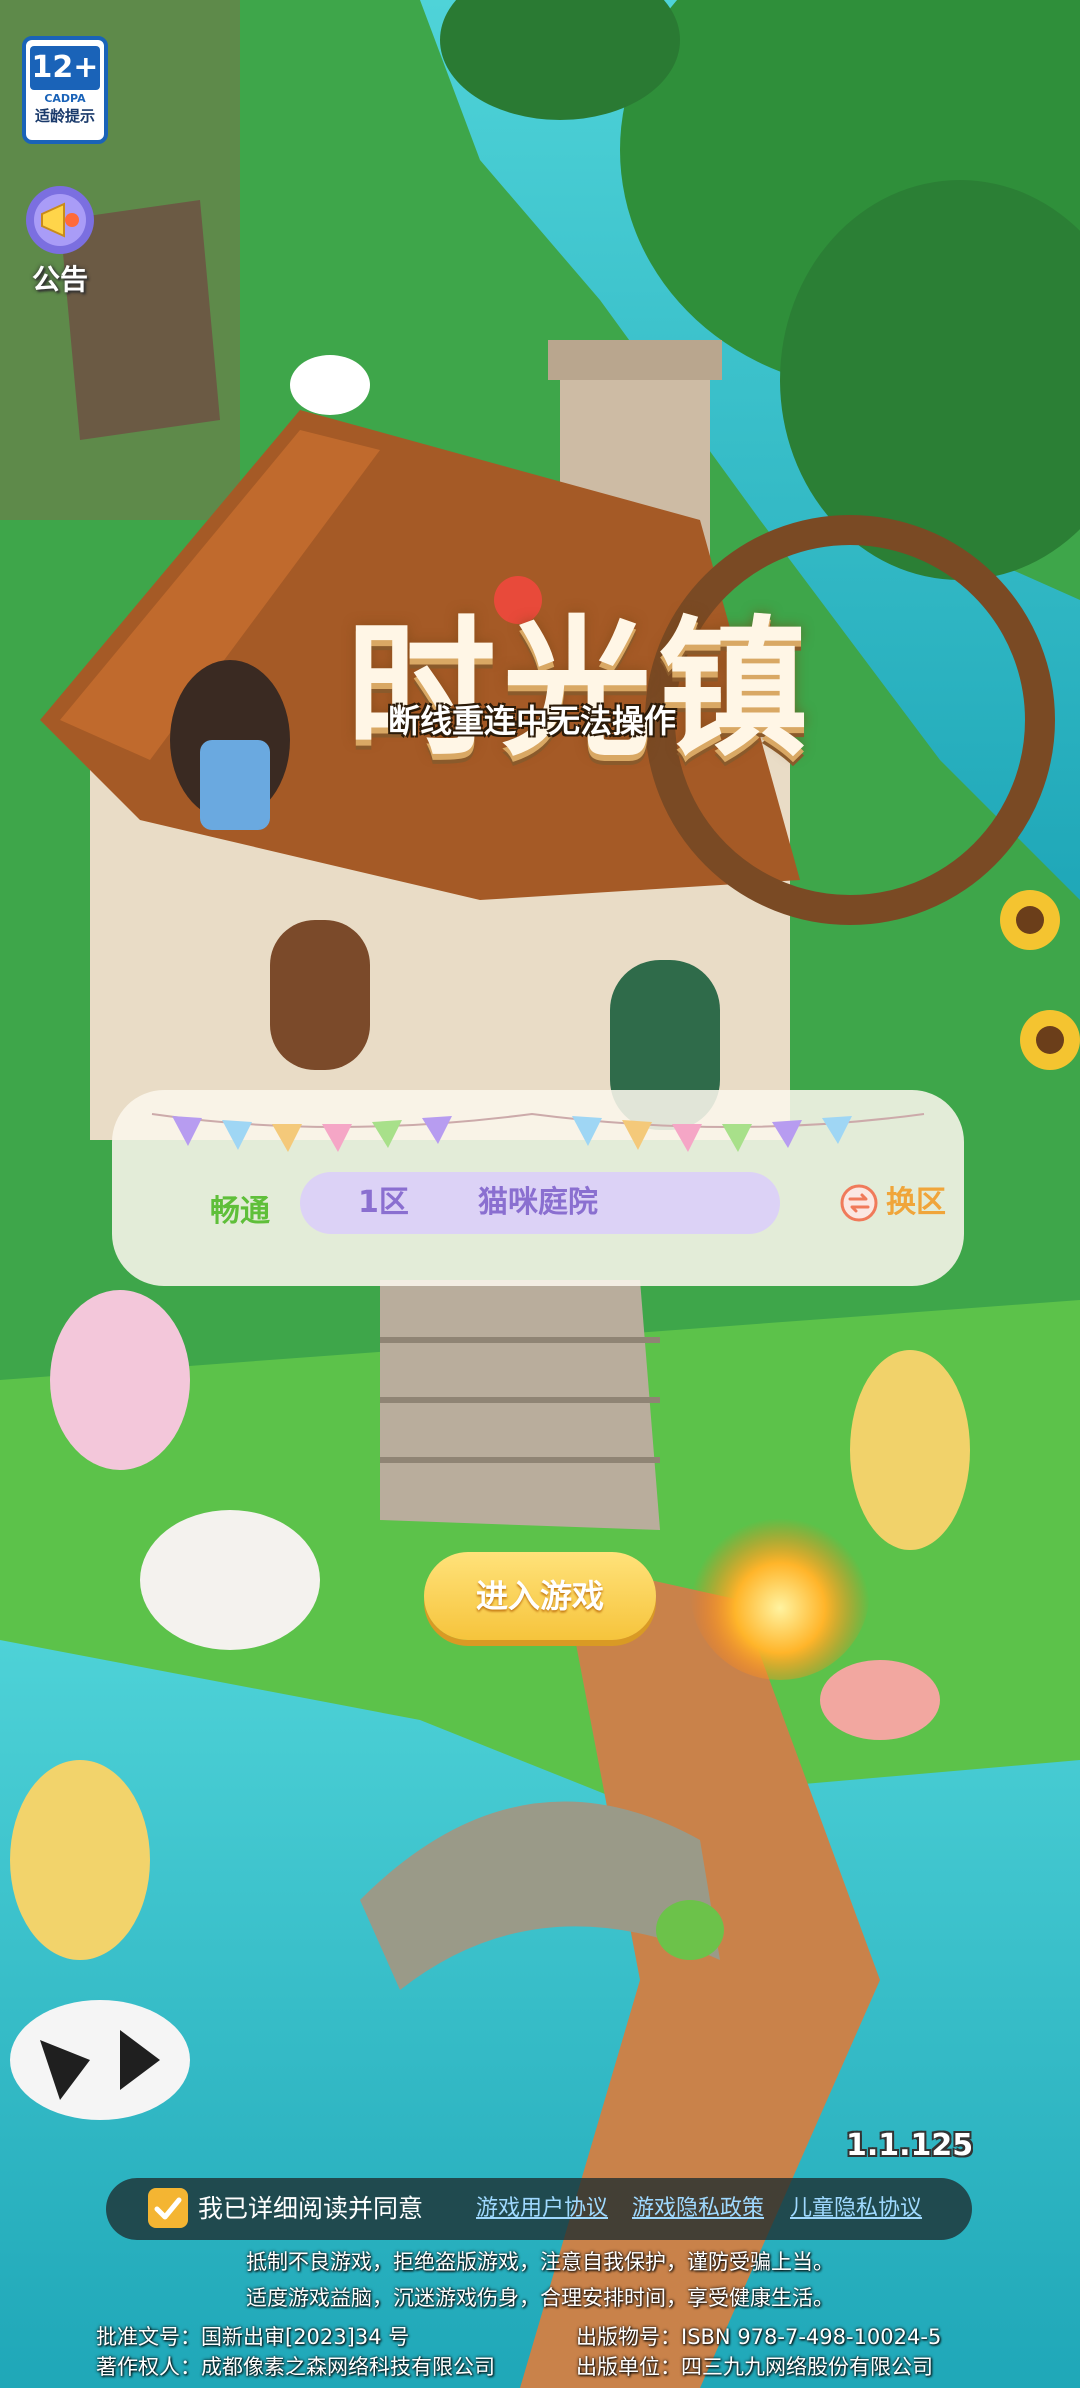 The image size is (1080, 2388). I want to click on server-panel: 畅通 1区 猫咪庭院 换区, so click(538, 1188).